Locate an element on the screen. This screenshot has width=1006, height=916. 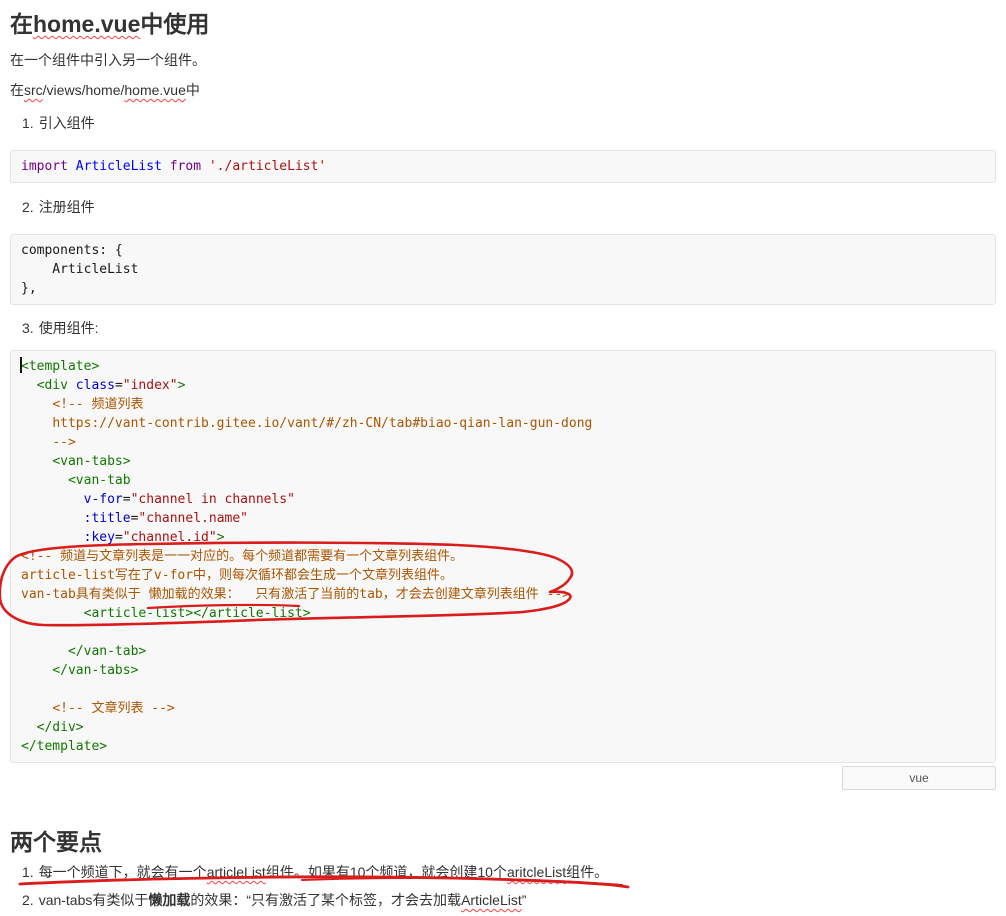
code-token: <van-tab is located at coordinates (99, 480).